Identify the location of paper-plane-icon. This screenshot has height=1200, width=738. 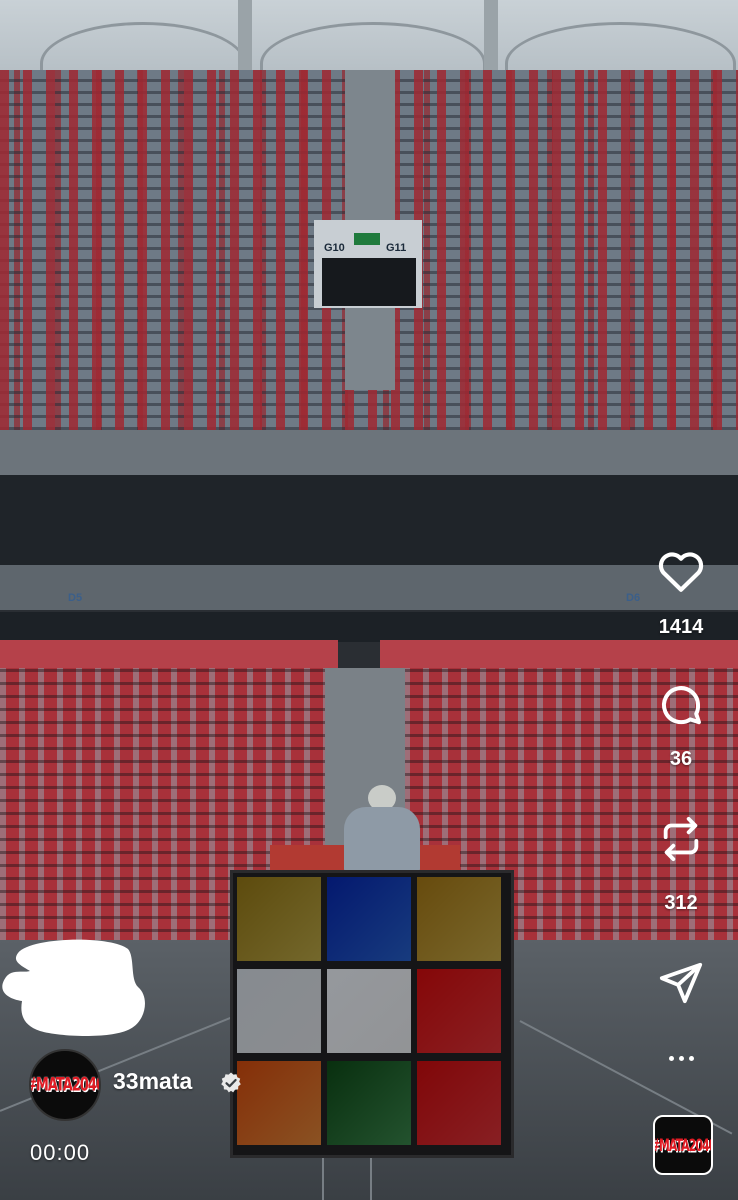
(681, 983).